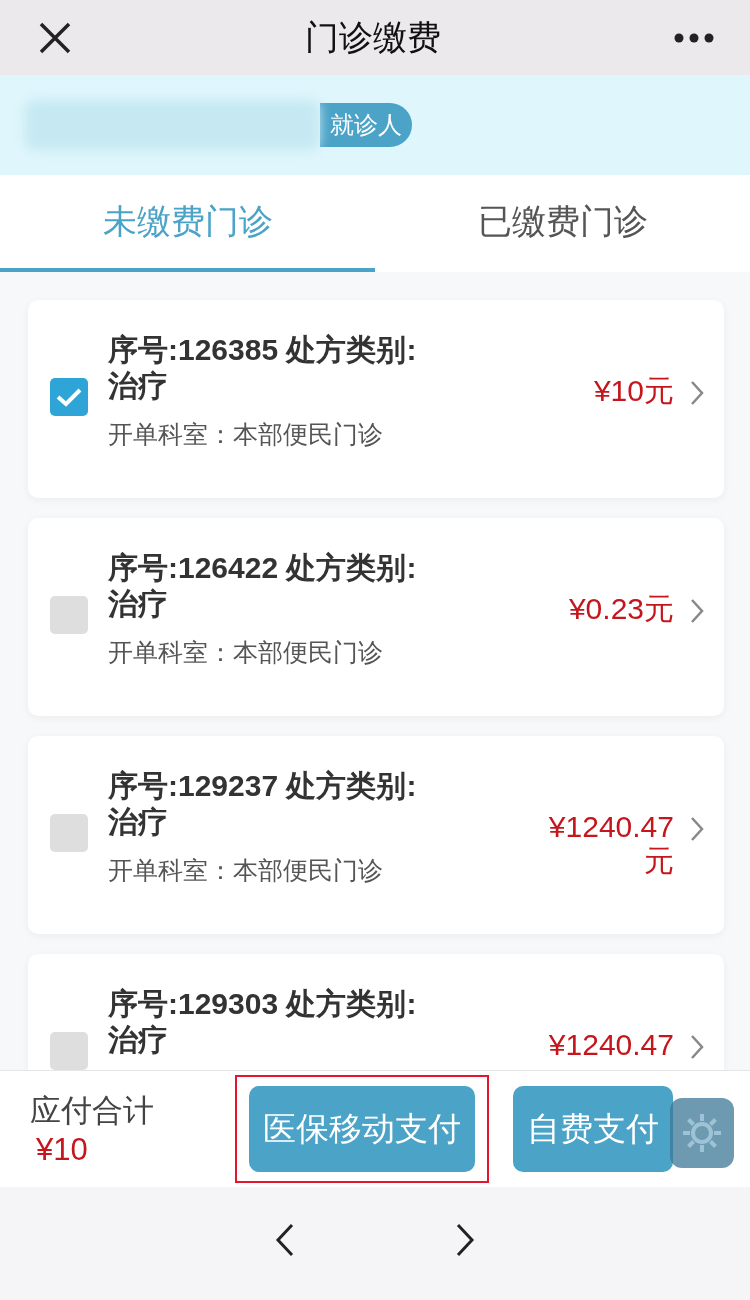 This screenshot has height=1300, width=750. What do you see at coordinates (366, 125) in the screenshot?
I see `patient-badge: 就诊人` at bounding box center [366, 125].